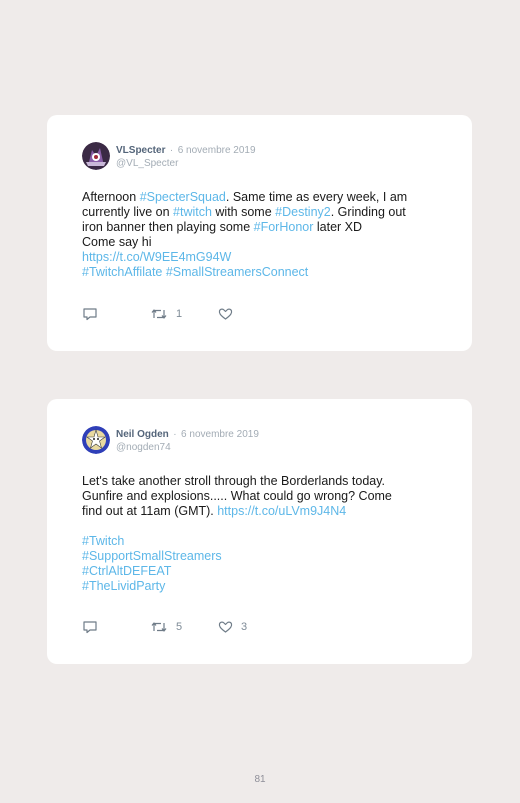  I want to click on hashtag-link: #SpecterSquad, so click(183, 197).